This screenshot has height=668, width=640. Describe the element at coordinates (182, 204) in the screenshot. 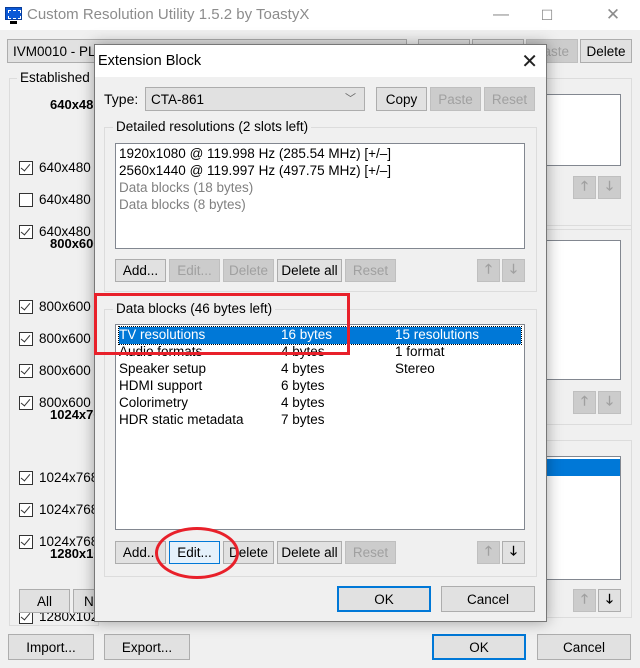

I see `detailed-resolution-text: Data blocks (8 bytes)` at that location.